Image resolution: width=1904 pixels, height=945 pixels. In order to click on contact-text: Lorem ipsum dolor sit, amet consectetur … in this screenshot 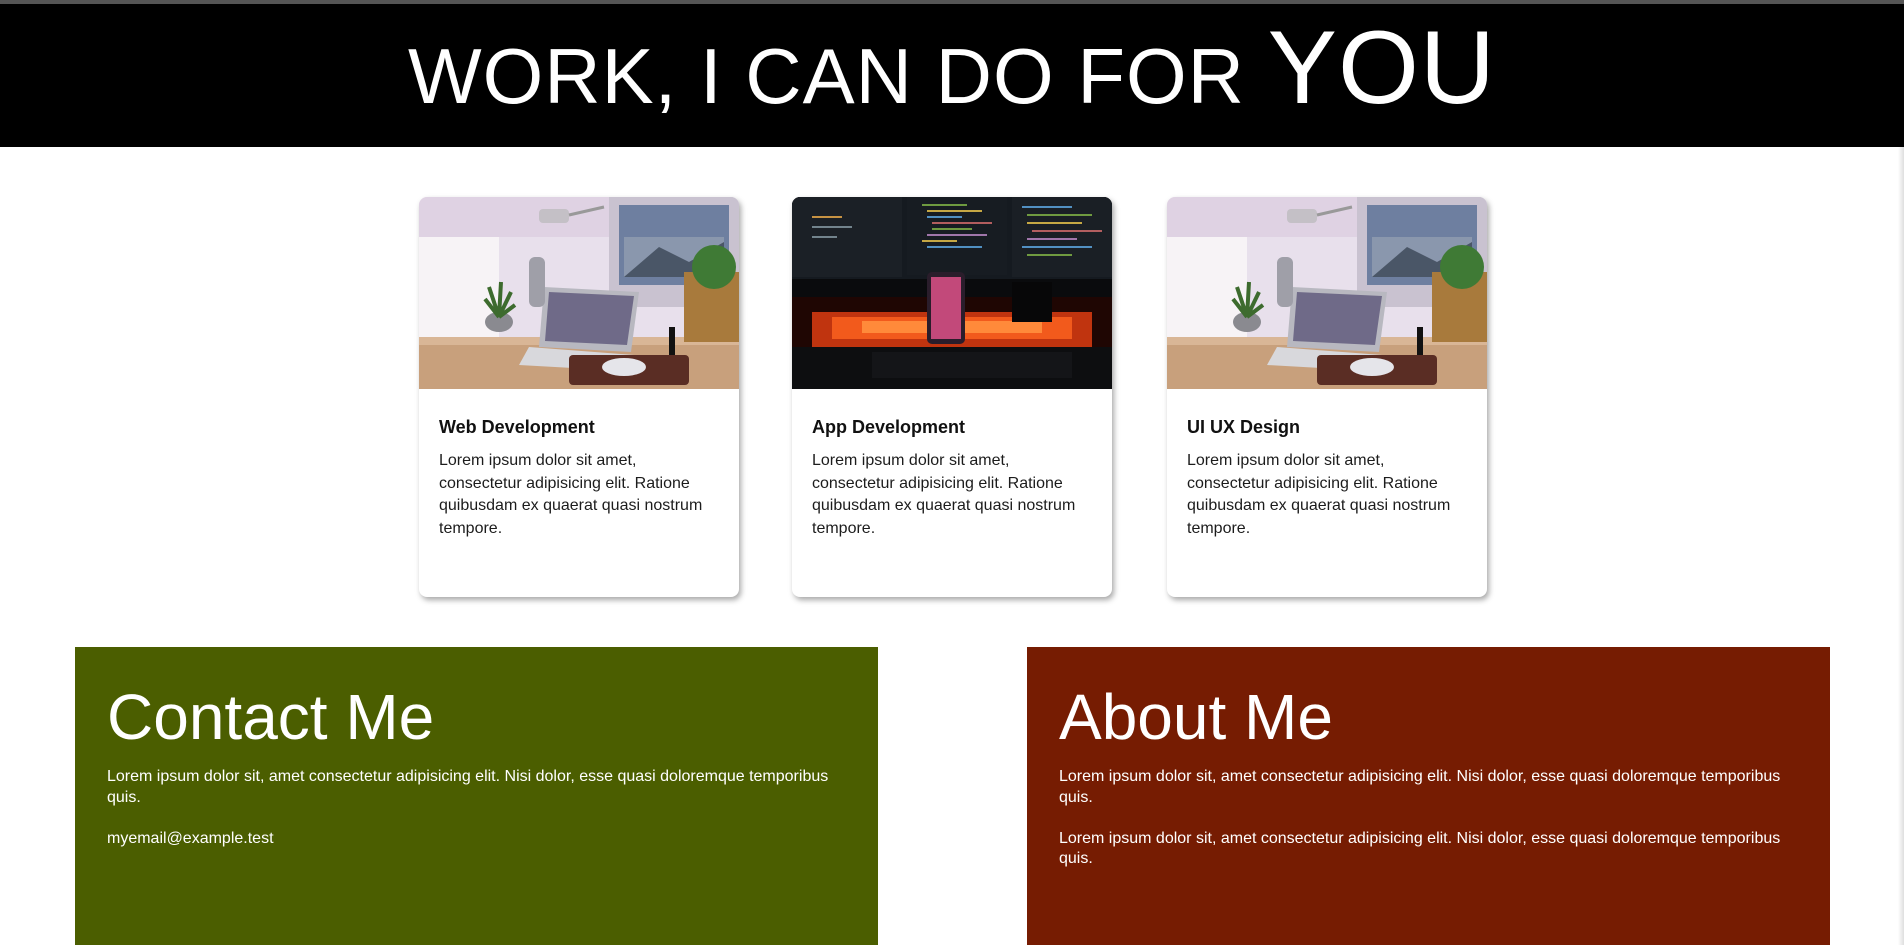, I will do `click(468, 787)`.